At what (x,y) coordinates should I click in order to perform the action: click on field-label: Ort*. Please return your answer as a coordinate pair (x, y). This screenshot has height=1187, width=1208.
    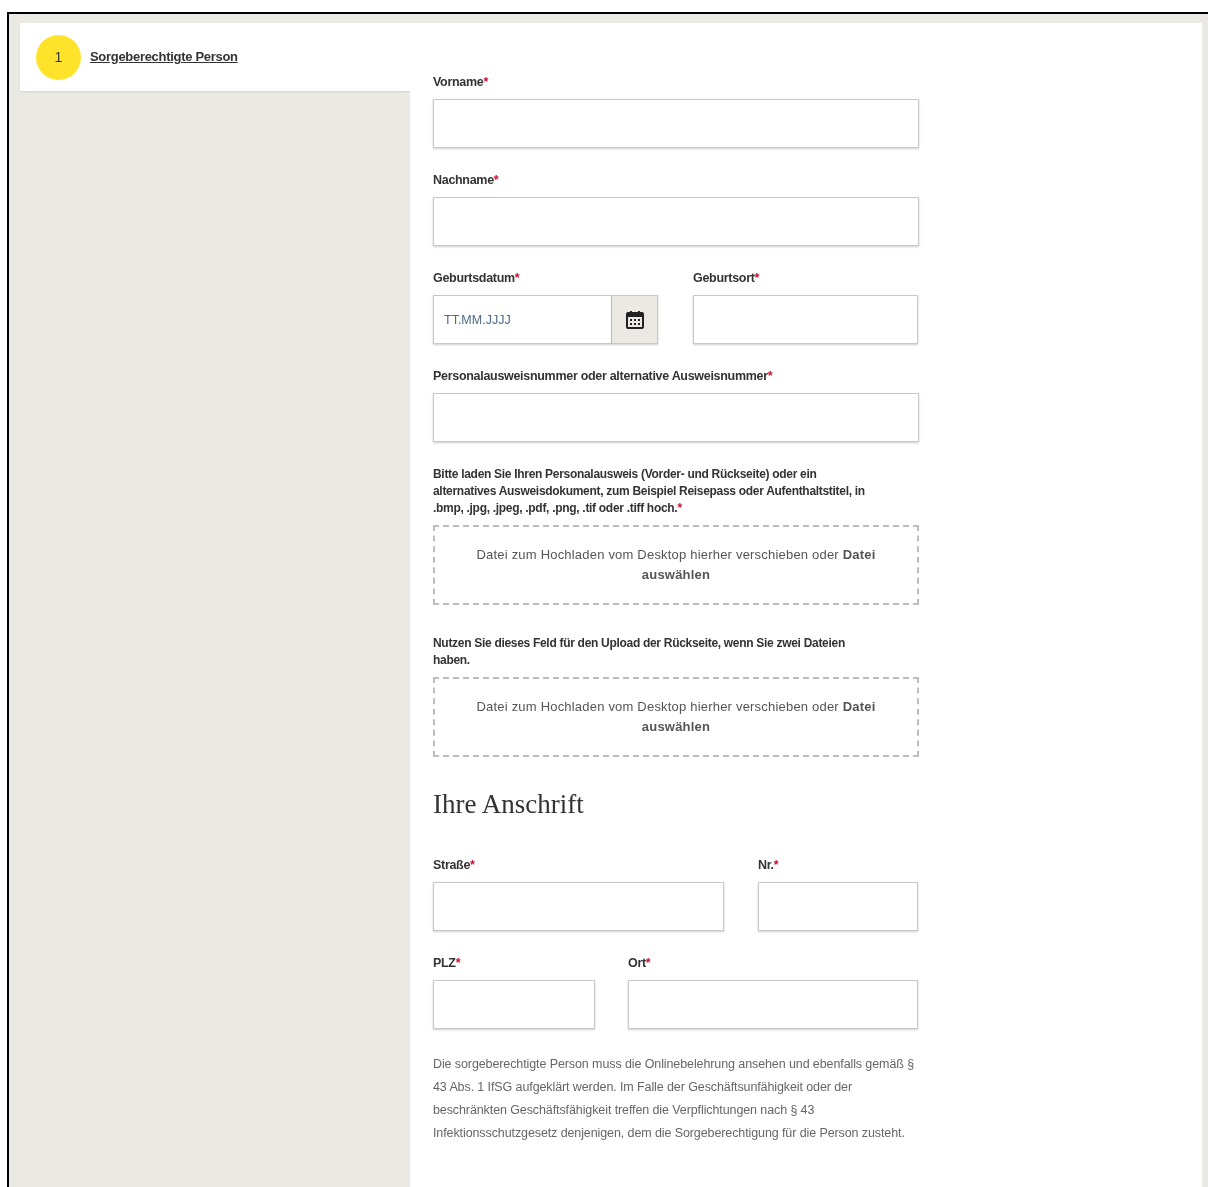
    Looking at the image, I should click on (640, 963).